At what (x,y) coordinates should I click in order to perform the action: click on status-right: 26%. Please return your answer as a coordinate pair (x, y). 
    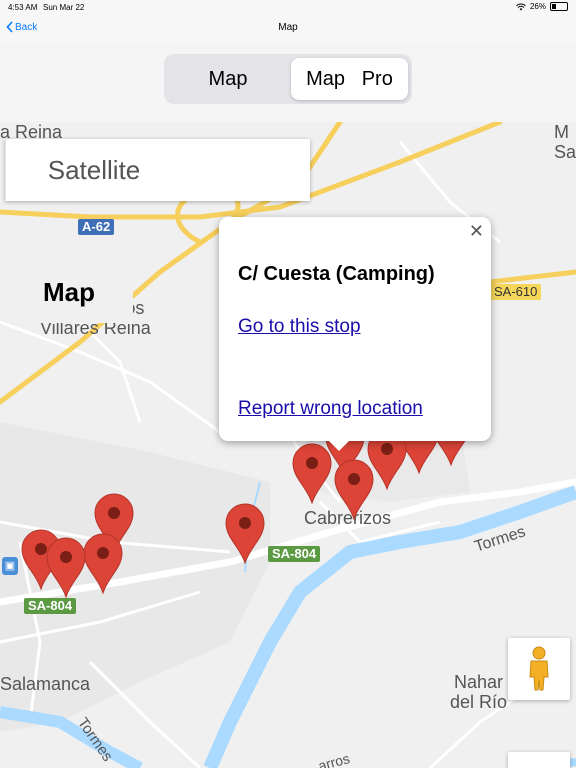
    Looking at the image, I should click on (542, 6).